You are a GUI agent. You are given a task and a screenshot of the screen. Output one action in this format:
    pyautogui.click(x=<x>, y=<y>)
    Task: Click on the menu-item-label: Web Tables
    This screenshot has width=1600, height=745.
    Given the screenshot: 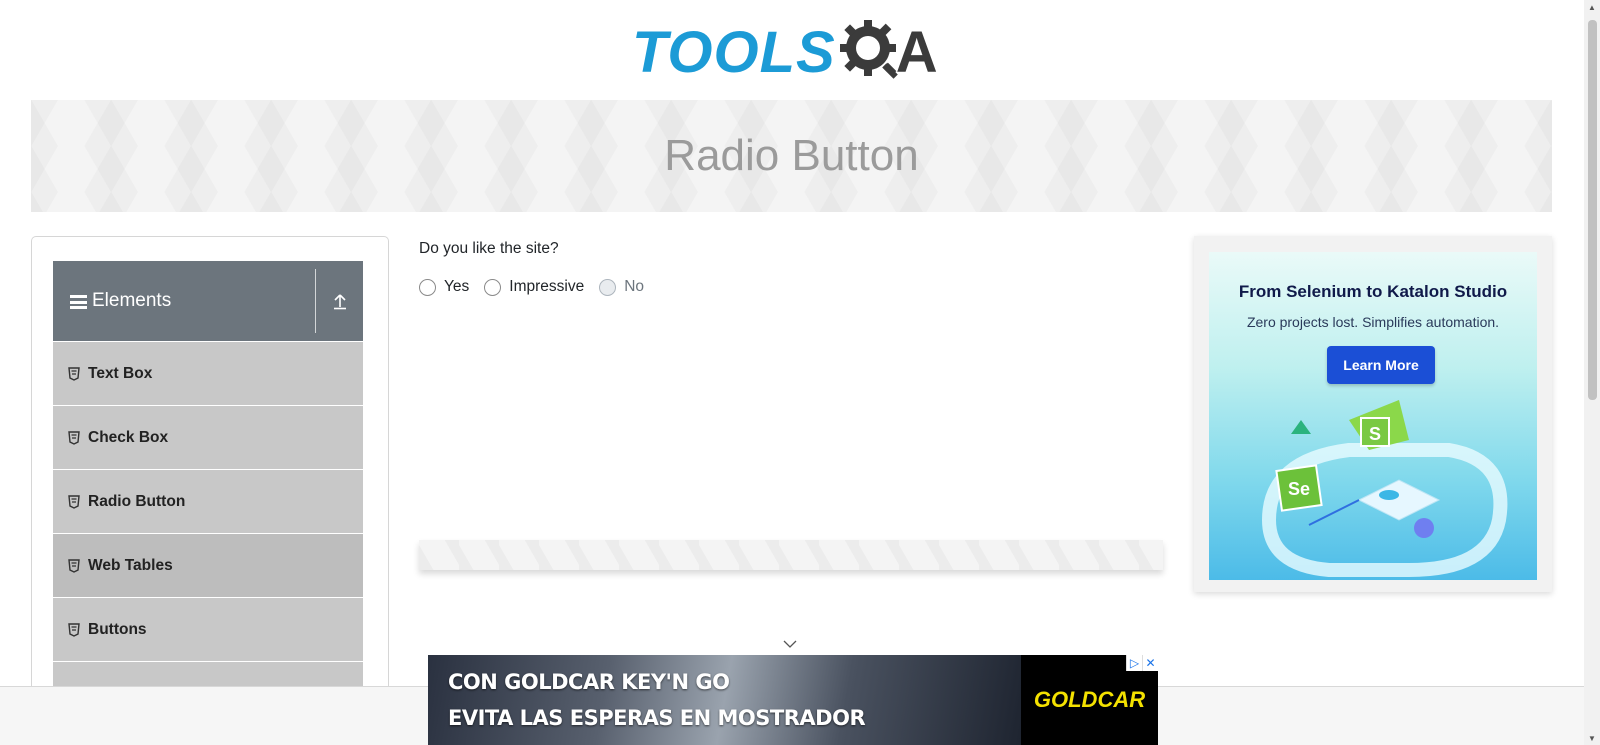 What is the action you would take?
    pyautogui.click(x=130, y=565)
    